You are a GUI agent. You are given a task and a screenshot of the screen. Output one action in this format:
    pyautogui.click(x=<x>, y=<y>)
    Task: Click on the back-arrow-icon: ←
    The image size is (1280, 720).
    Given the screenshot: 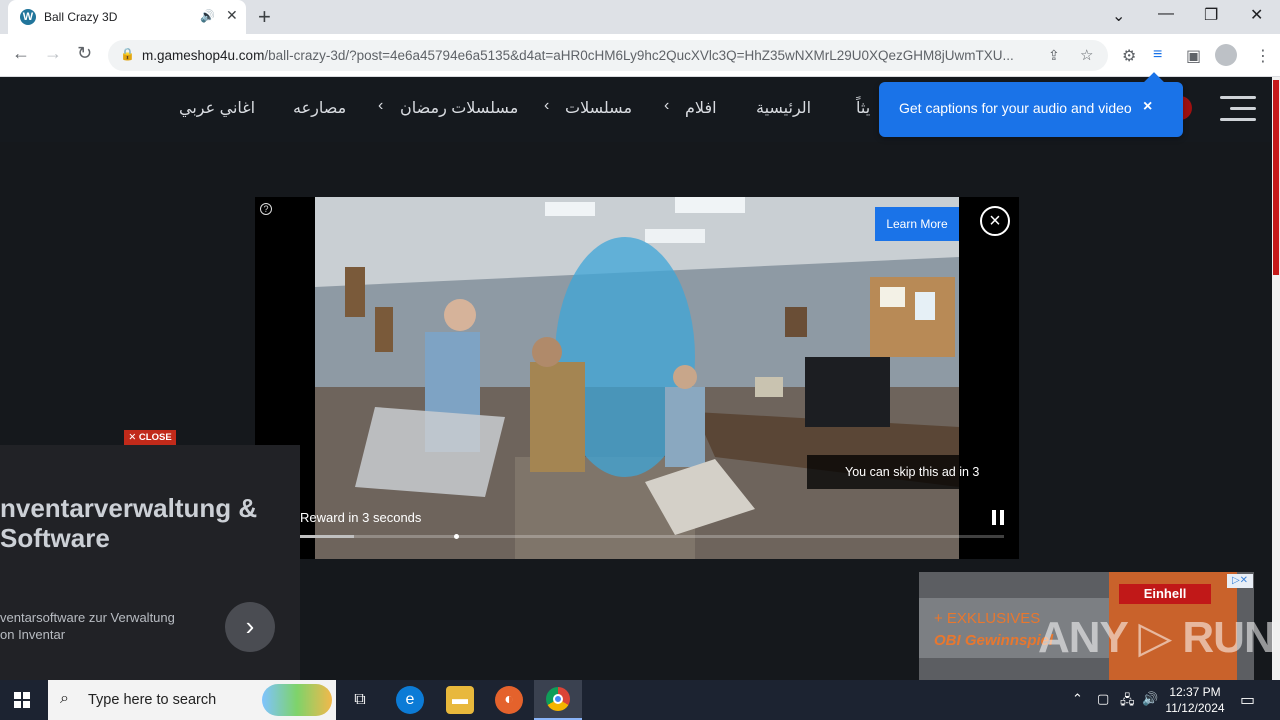 What is the action you would take?
    pyautogui.click(x=21, y=53)
    